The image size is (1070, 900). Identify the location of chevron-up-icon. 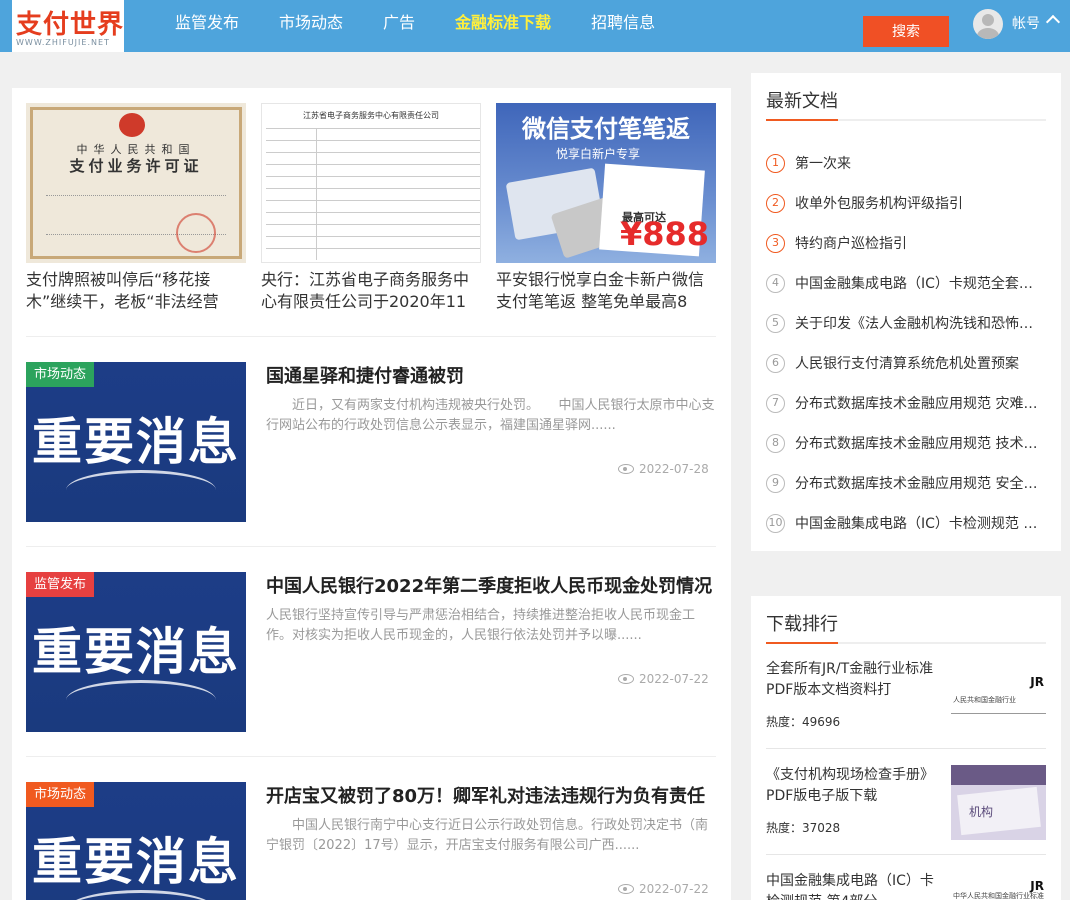
(1053, 22).